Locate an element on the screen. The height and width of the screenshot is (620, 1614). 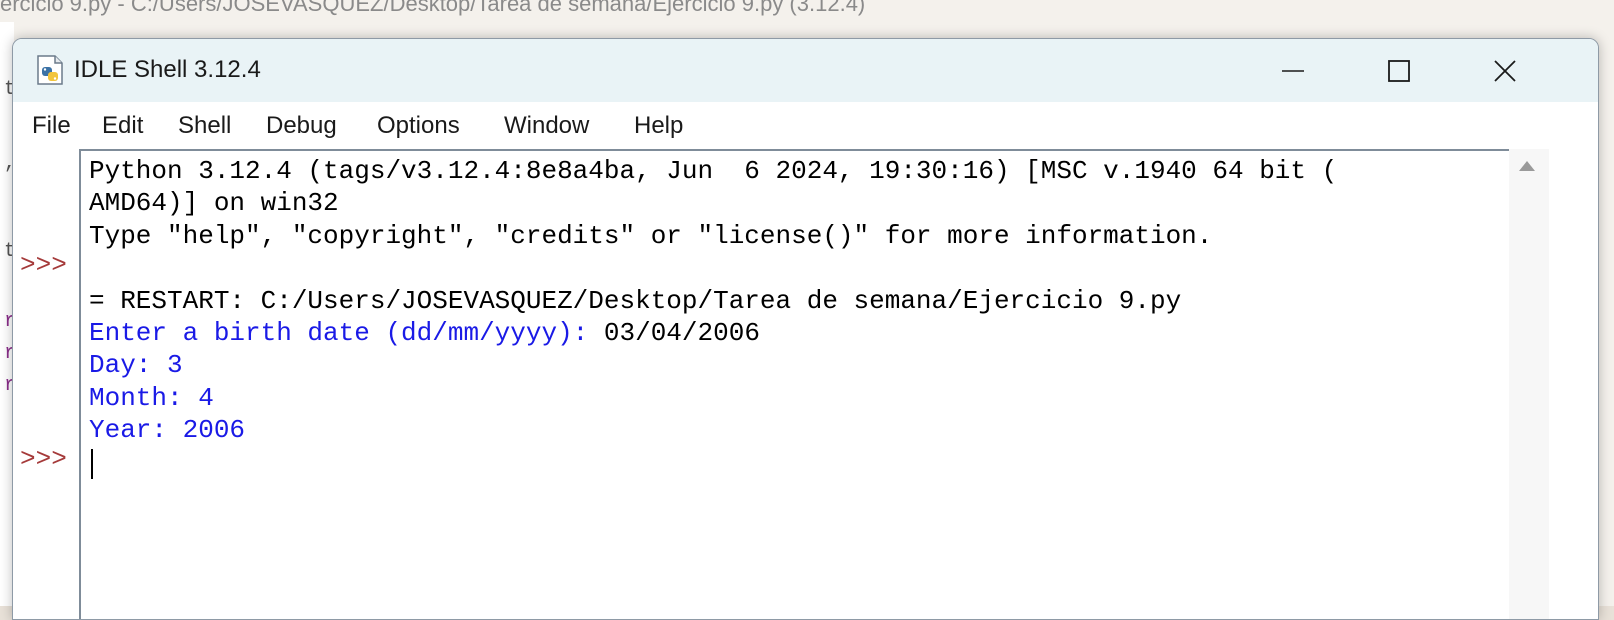
menu-debug: Debug is located at coordinates (301, 126).